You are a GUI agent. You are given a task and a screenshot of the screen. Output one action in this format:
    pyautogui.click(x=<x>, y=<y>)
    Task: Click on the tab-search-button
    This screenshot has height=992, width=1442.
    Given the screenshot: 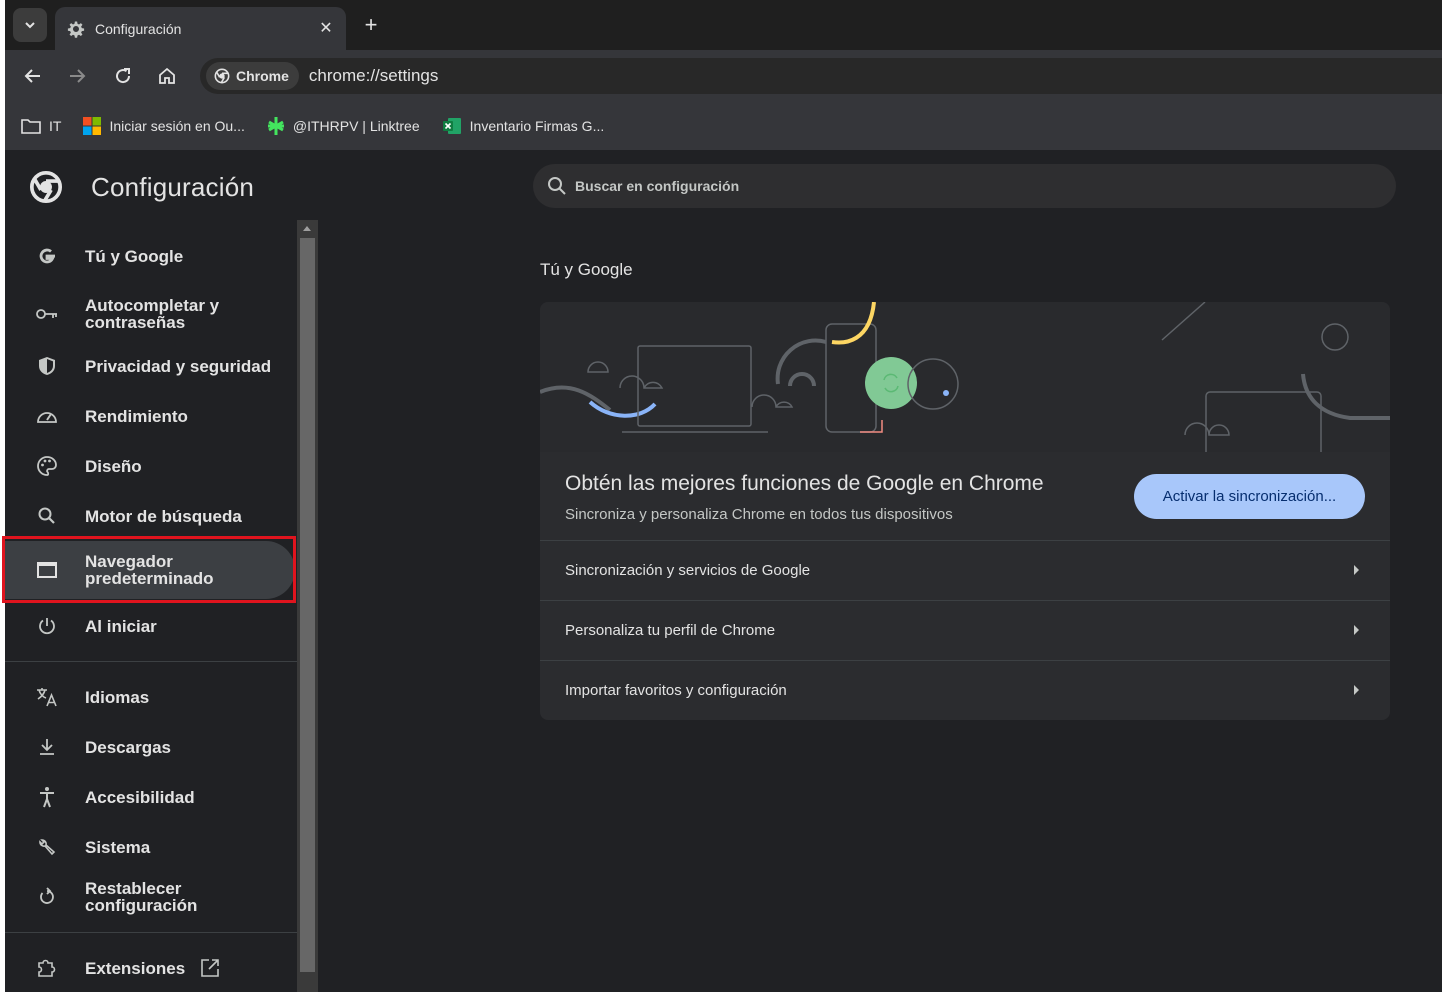 What is the action you would take?
    pyautogui.click(x=30, y=25)
    